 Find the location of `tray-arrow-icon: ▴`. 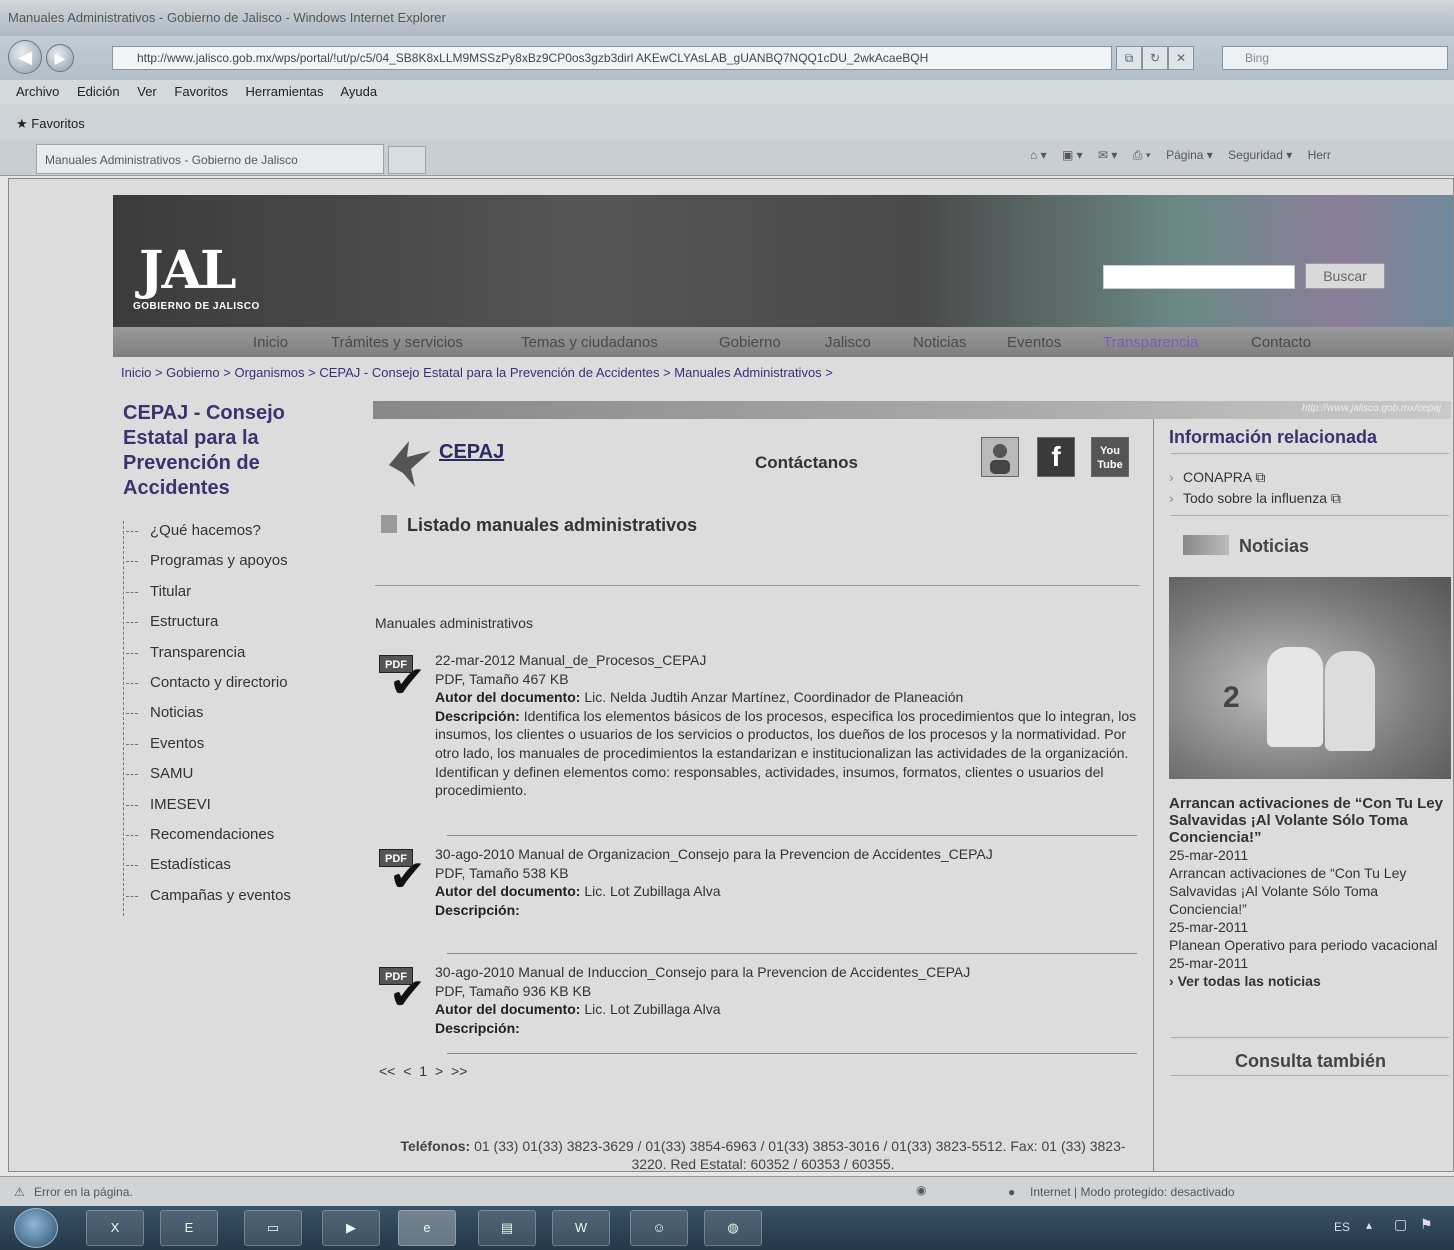

tray-arrow-icon: ▴ is located at coordinates (1369, 1225).